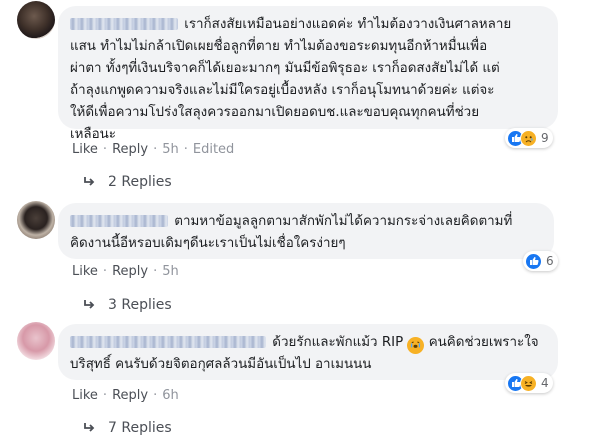  I want to click on view-replies-link: 3 Replies, so click(127, 305).